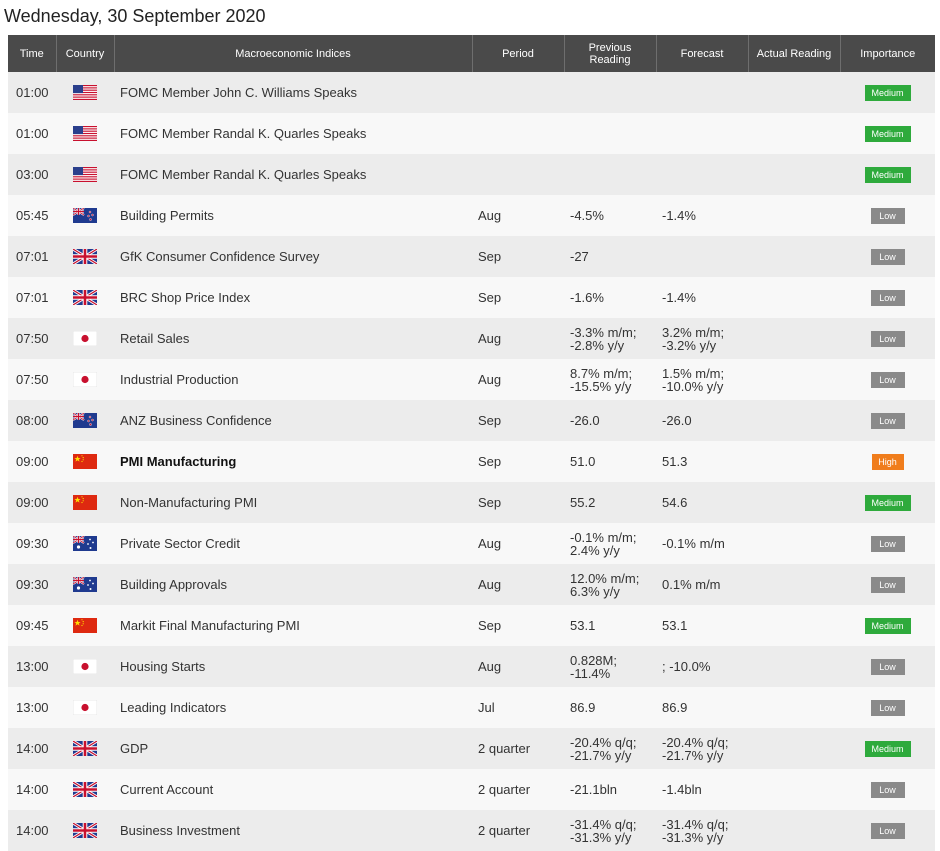 This screenshot has height=851, width=940. I want to click on row-event-name: ANZ Business Confidence, so click(293, 420).